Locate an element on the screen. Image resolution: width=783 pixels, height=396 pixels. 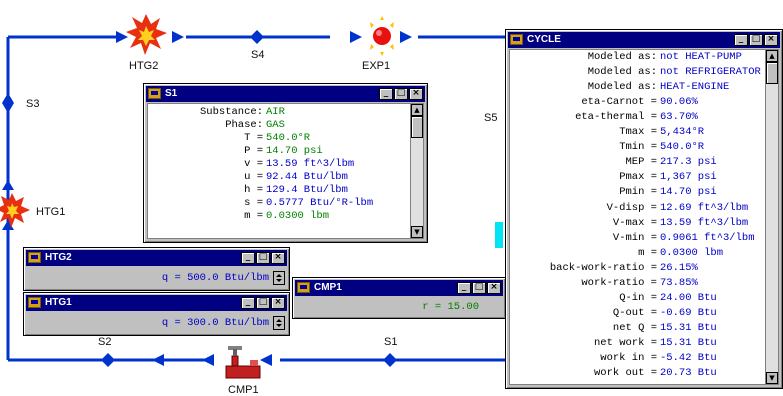
property-value: not REFRIGERATOR is located at coordinates (710, 72).